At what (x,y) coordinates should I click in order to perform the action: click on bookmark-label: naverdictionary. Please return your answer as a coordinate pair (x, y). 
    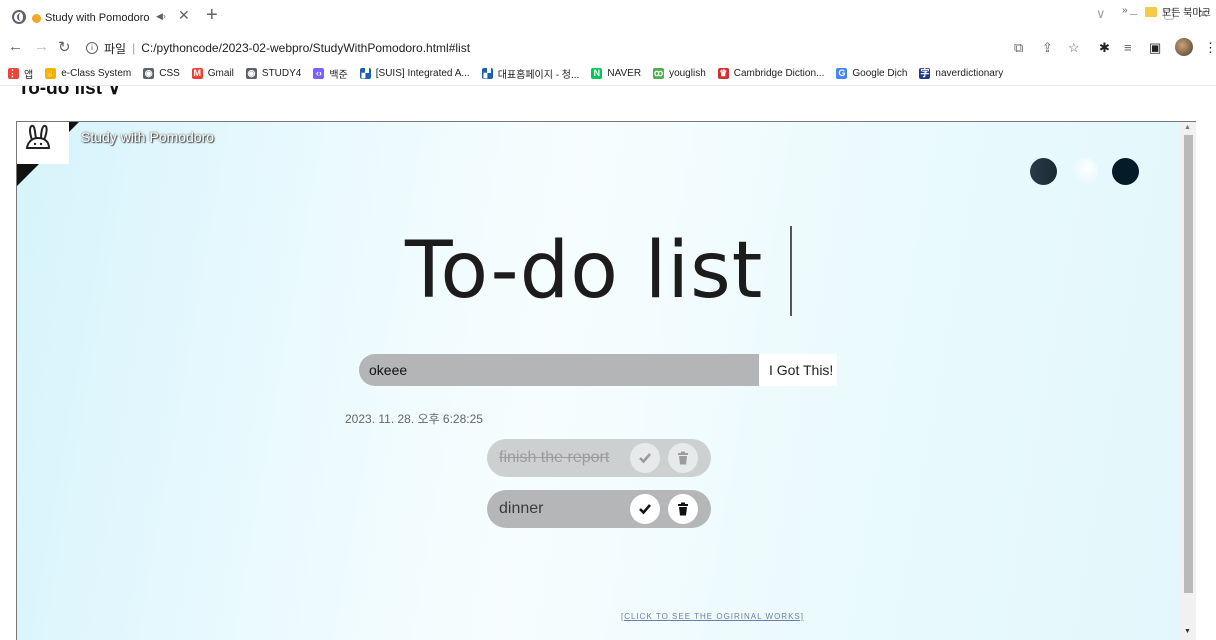
    Looking at the image, I should click on (969, 73).